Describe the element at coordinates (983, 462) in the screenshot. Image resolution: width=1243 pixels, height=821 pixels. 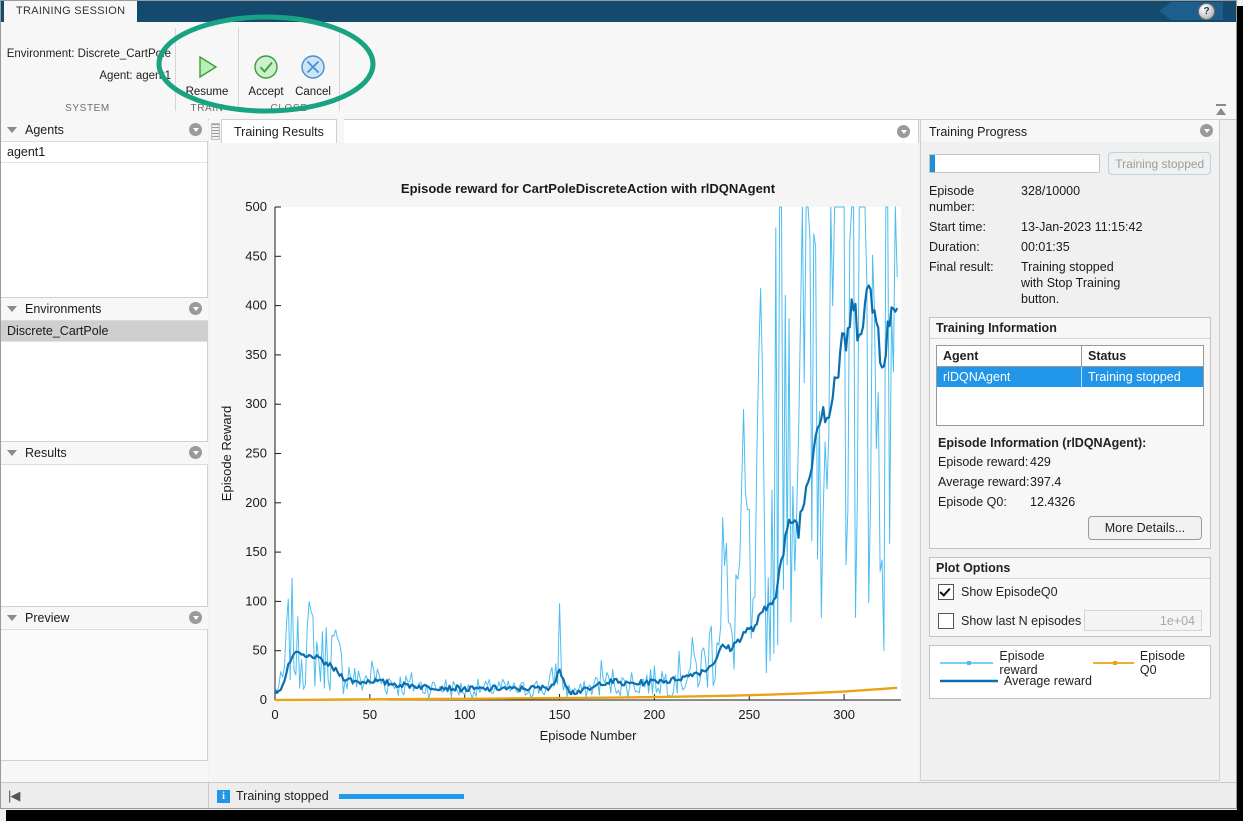
I see `field-label: Episode reward:` at that location.